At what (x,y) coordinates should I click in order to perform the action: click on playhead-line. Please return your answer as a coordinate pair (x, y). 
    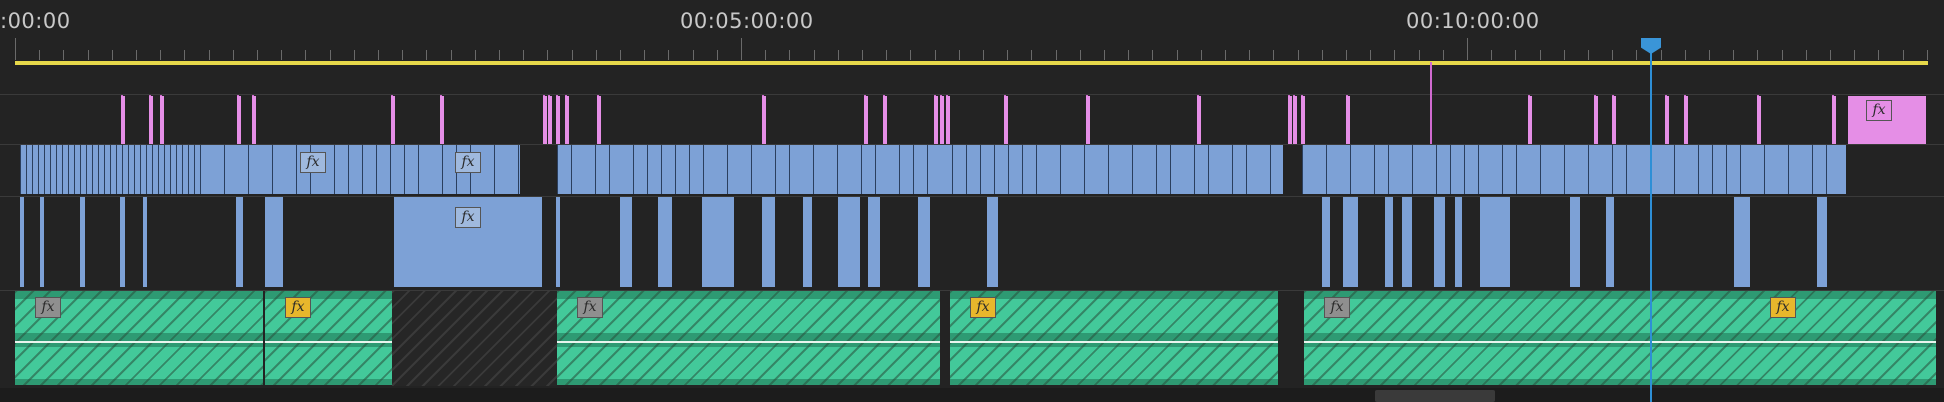
    Looking at the image, I should click on (1651, 225).